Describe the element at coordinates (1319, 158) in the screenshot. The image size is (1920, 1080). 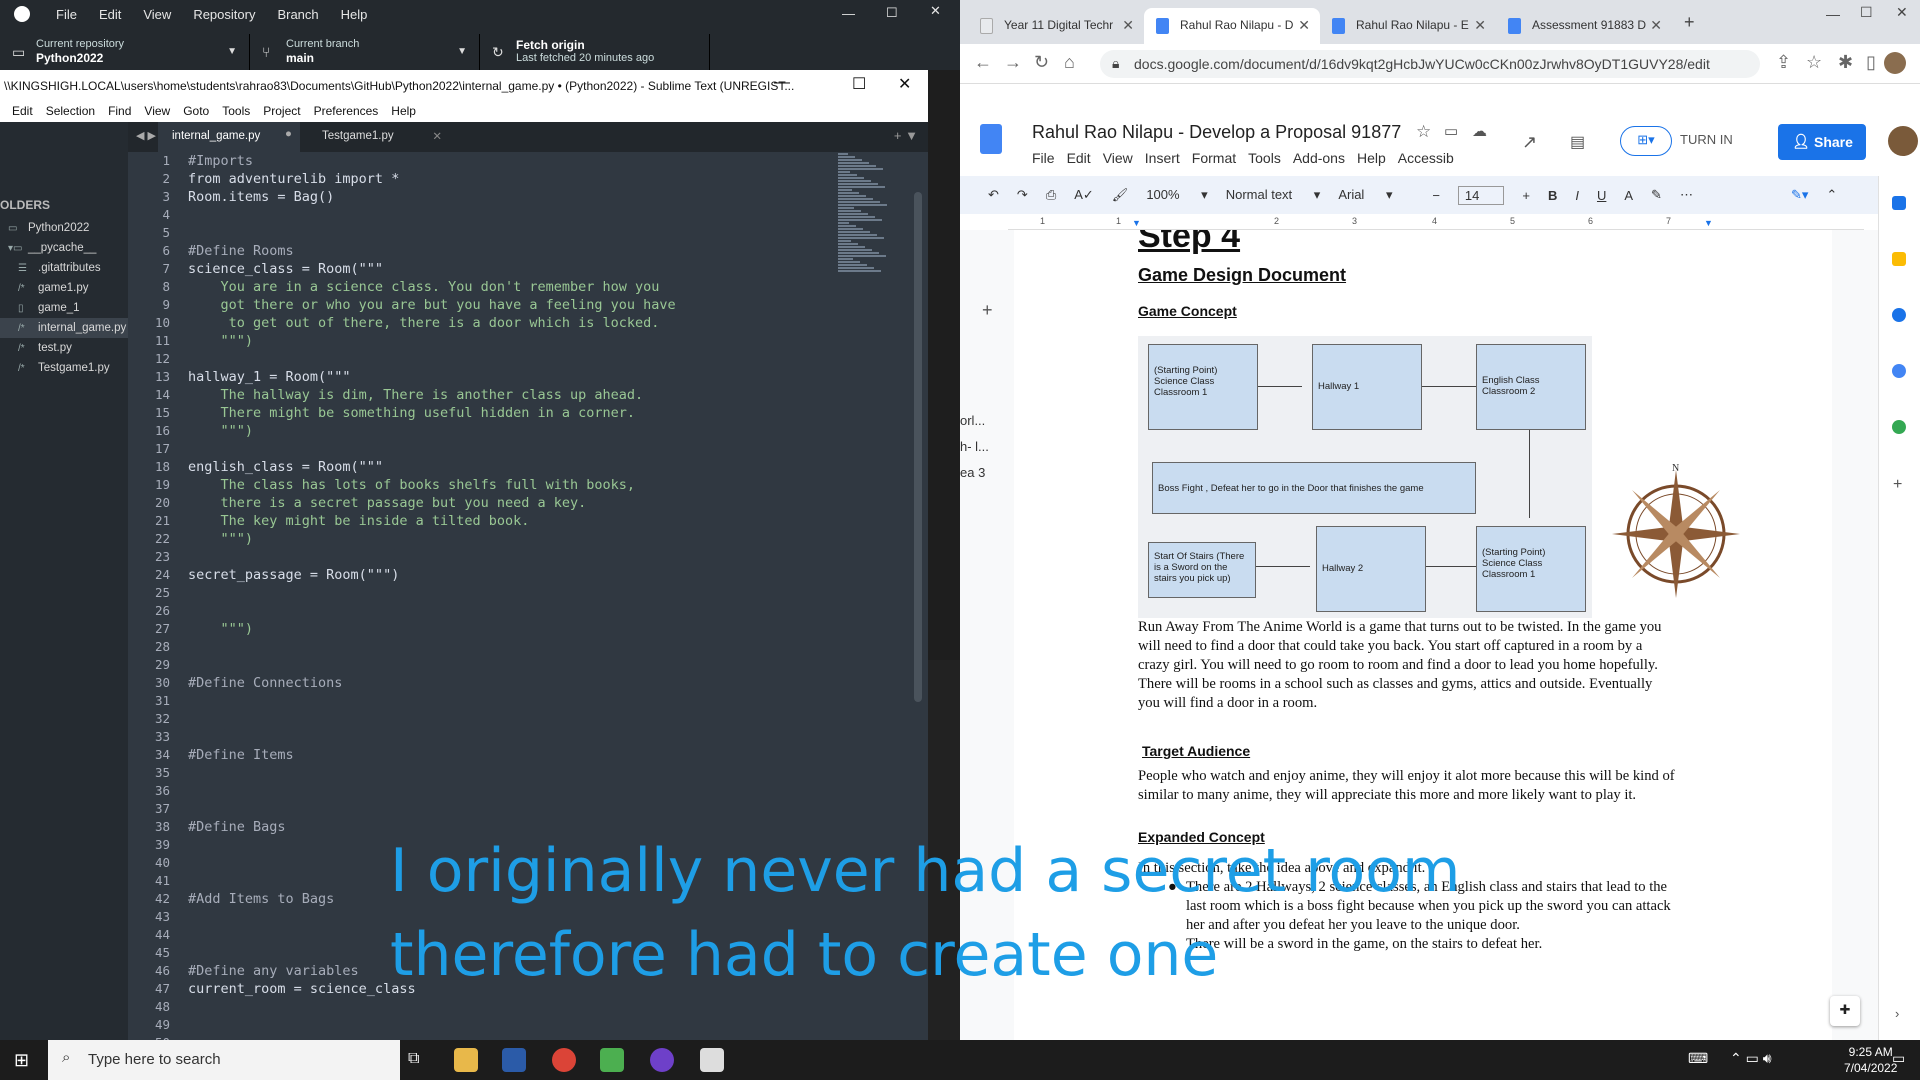
I see `docs-menu-addons: Add-ons` at that location.